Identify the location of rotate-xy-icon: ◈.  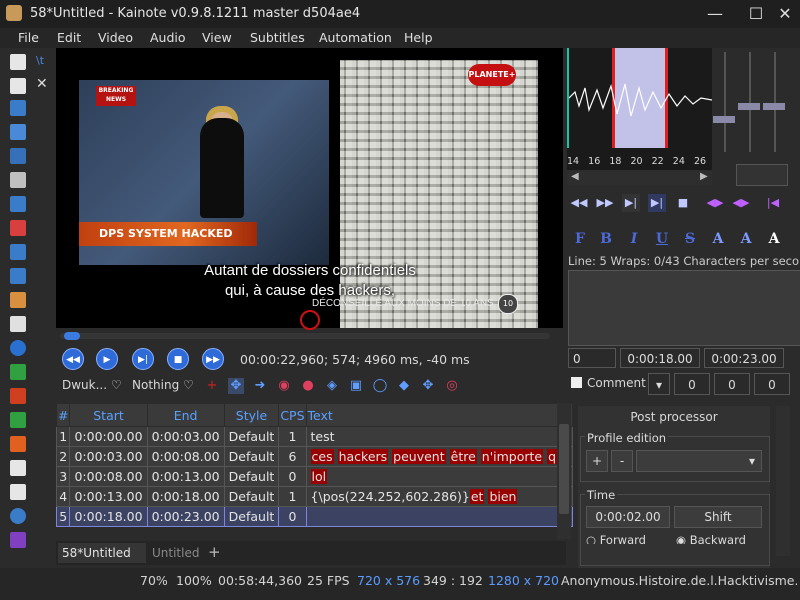
(332, 386).